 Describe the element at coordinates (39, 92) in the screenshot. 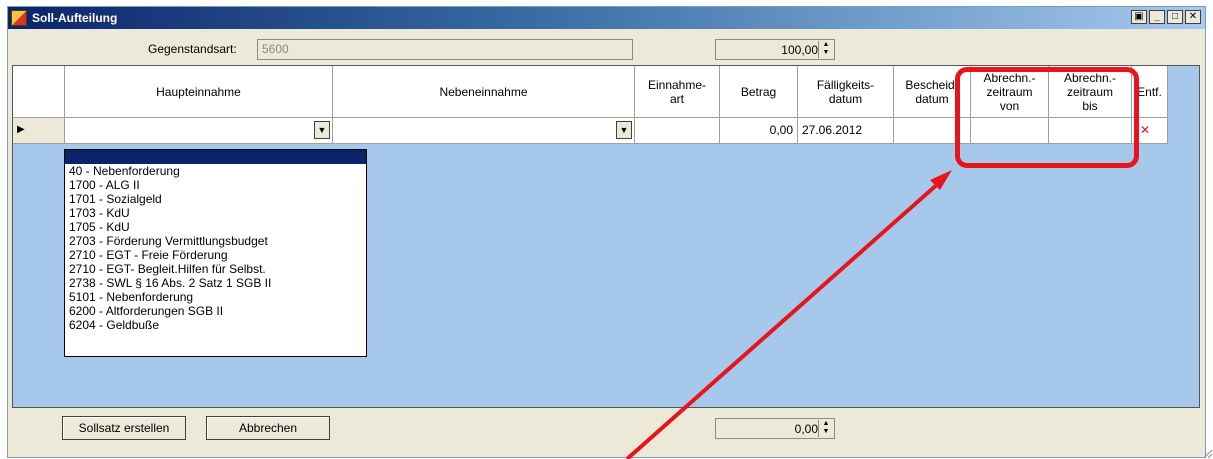

I see `row-header-corner` at that location.